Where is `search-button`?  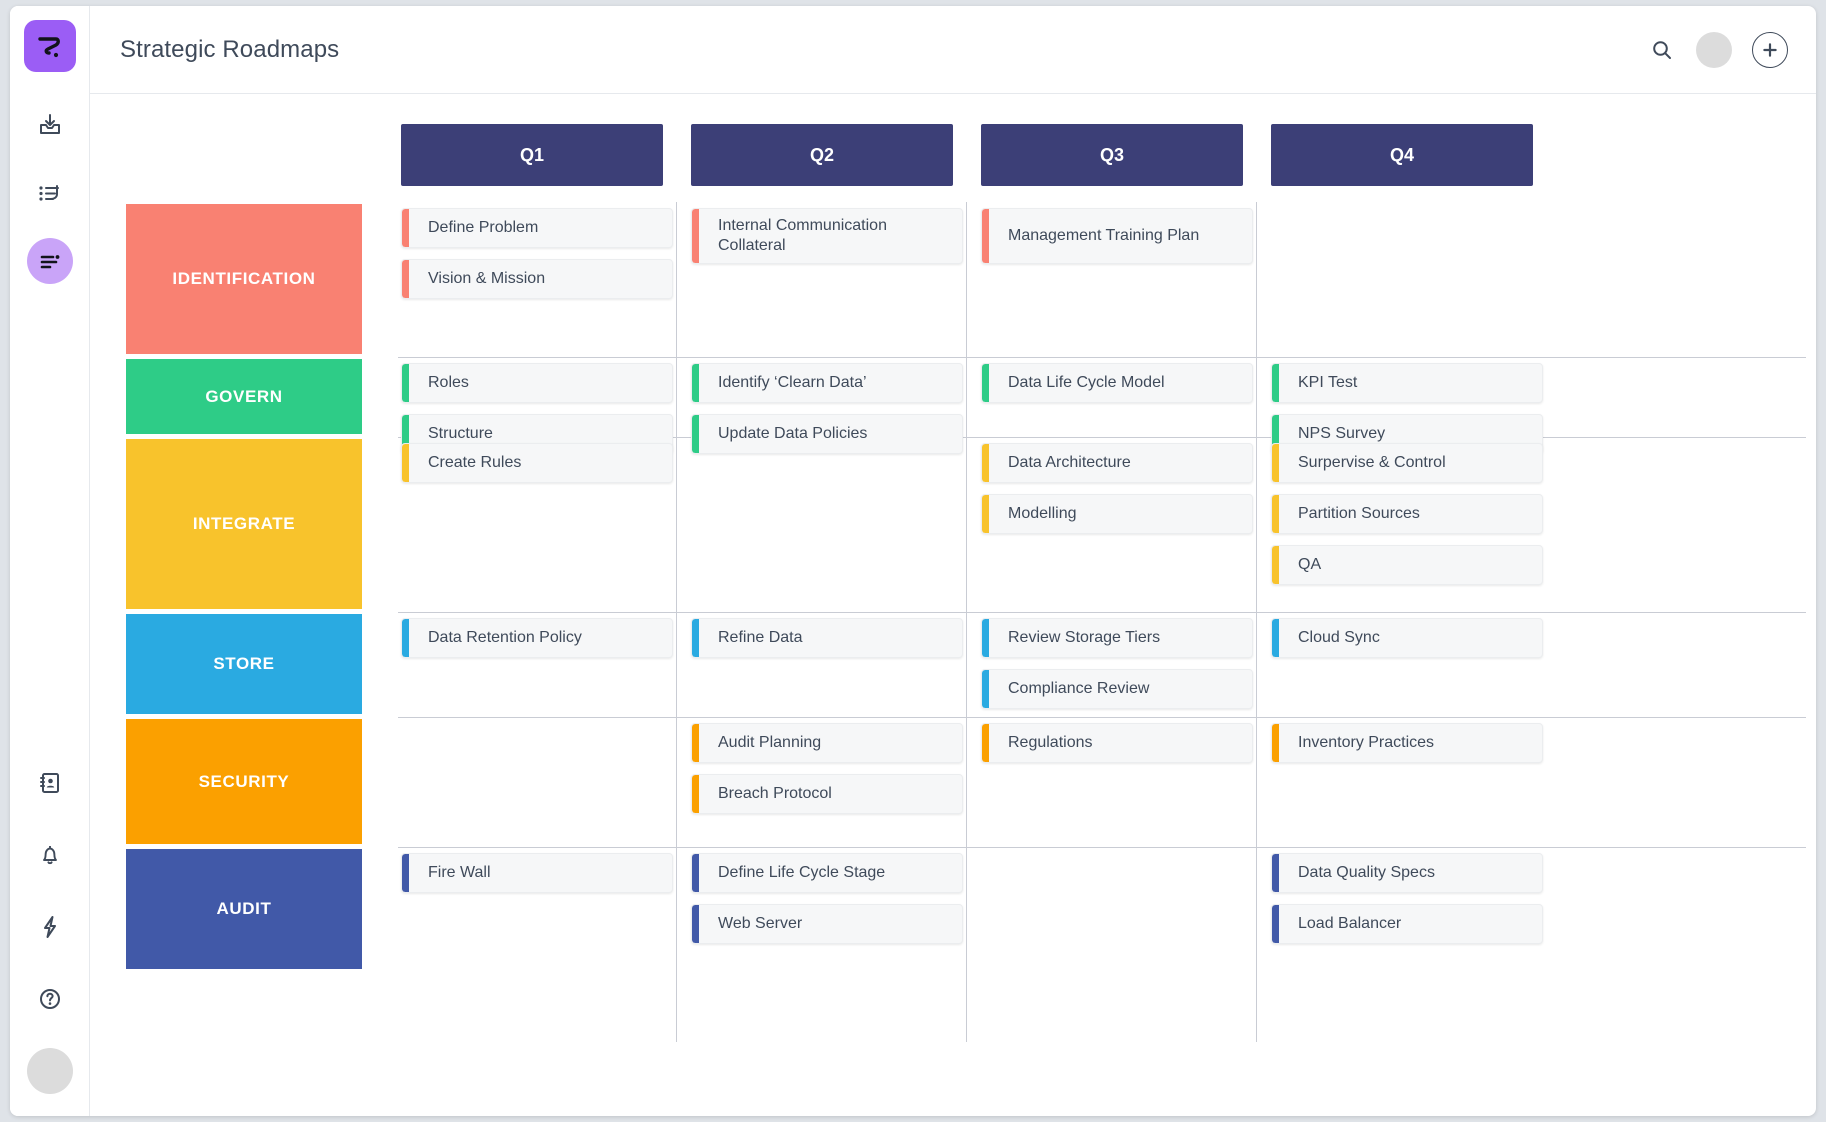
search-button is located at coordinates (1662, 50).